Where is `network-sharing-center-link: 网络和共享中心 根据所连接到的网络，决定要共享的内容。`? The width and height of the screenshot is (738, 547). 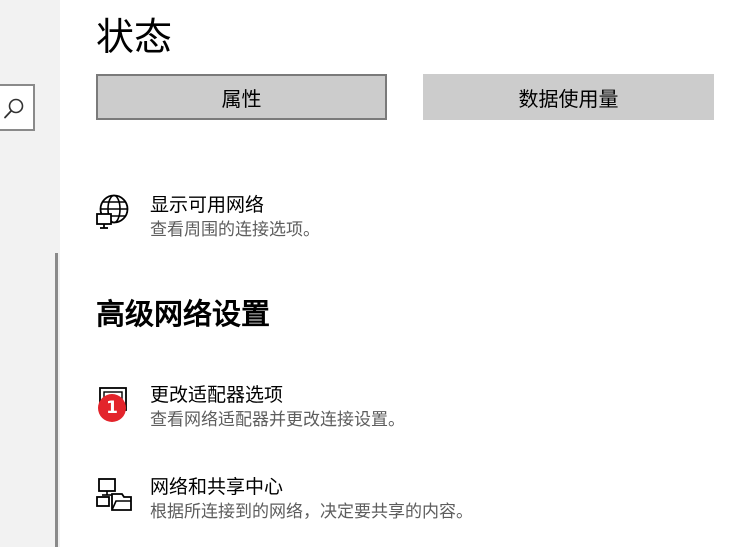 network-sharing-center-link: 网络和共享中心 根据所连接到的网络，决定要共享的内容。 is located at coordinates (376, 504).